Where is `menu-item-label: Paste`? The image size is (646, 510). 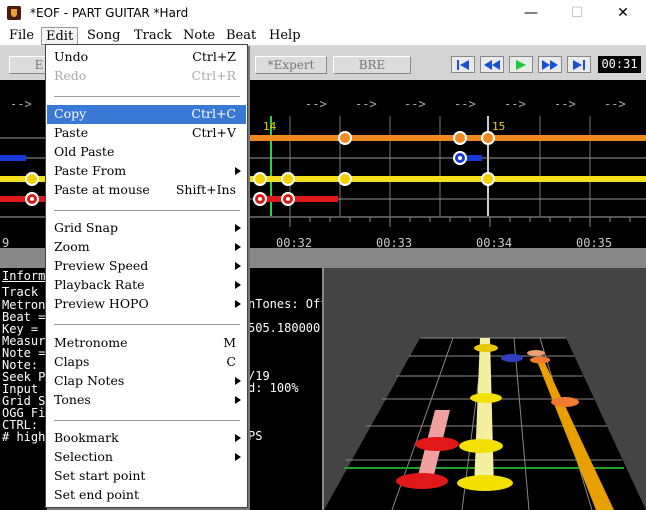 menu-item-label: Paste is located at coordinates (71, 132).